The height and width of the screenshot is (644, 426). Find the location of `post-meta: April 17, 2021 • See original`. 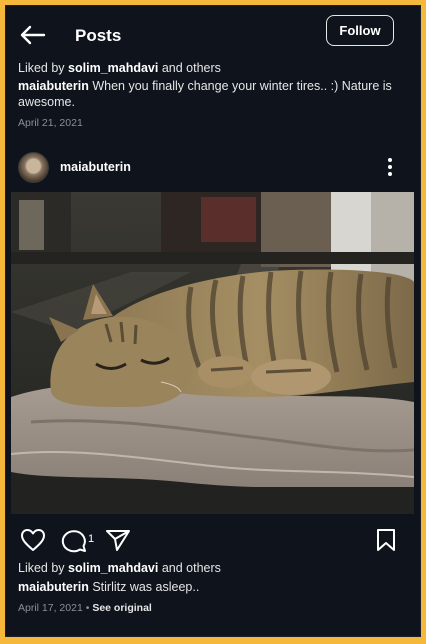

post-meta: April 17, 2021 • See original is located at coordinates (85, 608).